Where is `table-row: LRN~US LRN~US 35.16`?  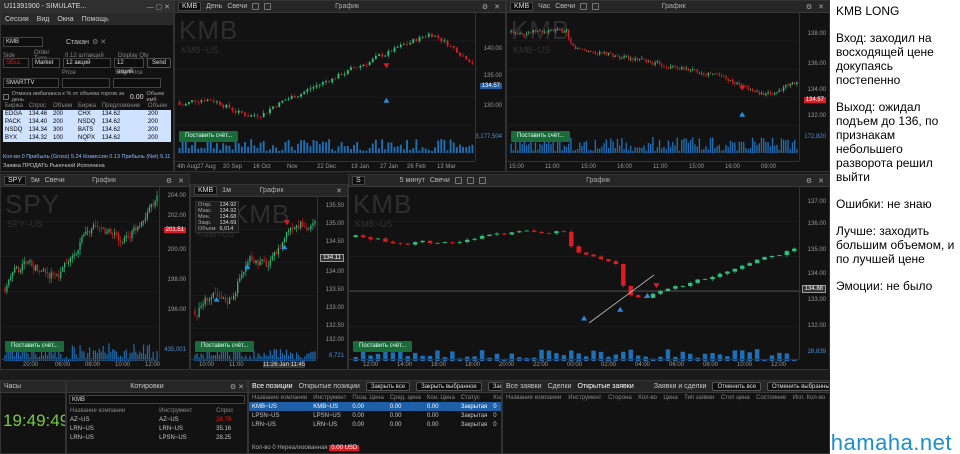
table-row: LRN~US LRN~US 35.16 is located at coordinates (157, 428).